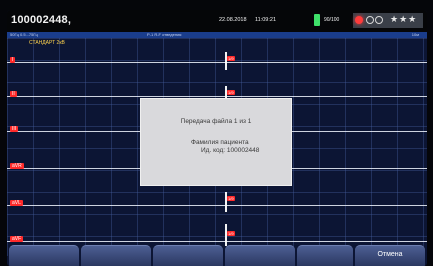 Image resolution: width=433 pixels, height=266 pixels. Describe the element at coordinates (404, 19) in the screenshot. I see `stars-icon: ★★★` at that location.